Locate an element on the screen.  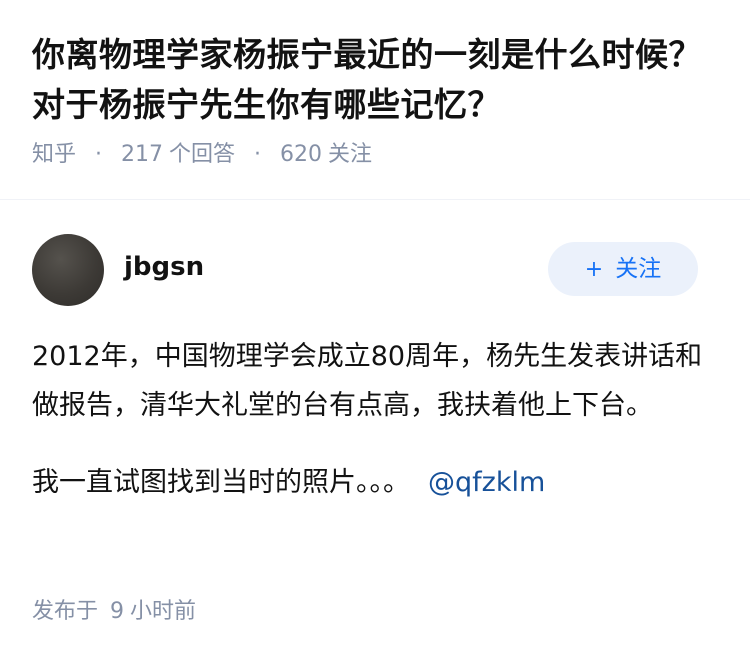
avatar is located at coordinates (68, 270).